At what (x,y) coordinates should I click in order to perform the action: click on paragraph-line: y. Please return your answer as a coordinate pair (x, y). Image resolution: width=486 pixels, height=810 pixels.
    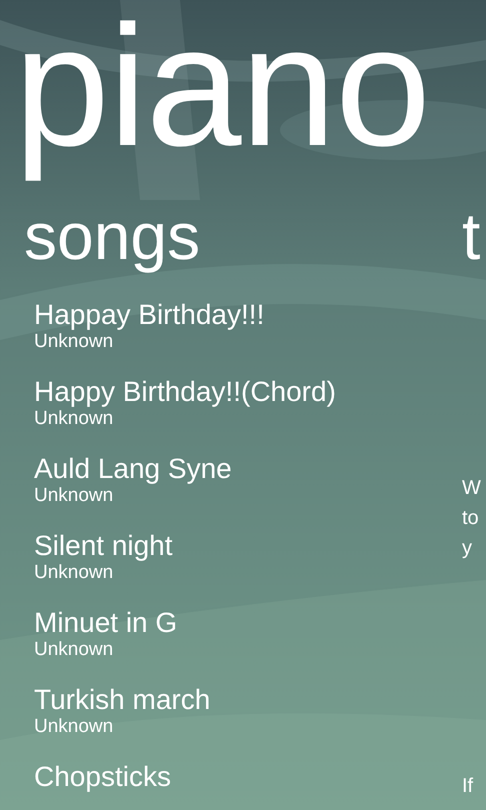
    Looking at the image, I should click on (467, 549).